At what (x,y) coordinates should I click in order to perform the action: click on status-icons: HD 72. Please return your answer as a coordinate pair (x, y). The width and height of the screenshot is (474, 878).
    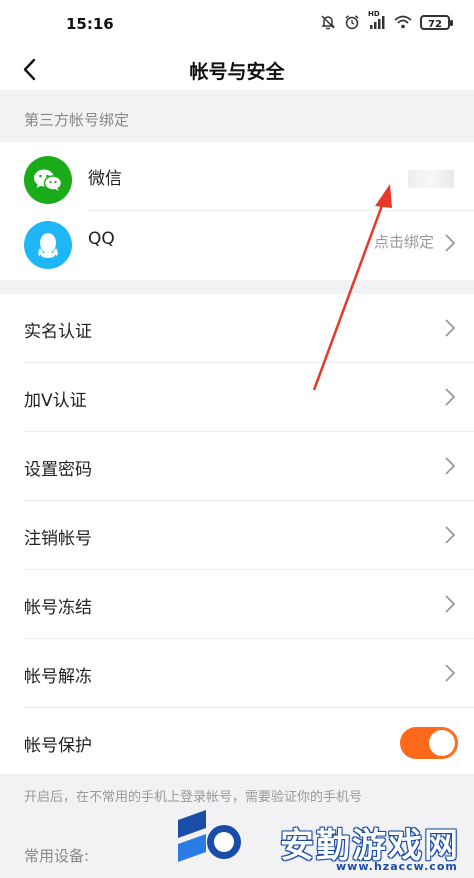
    Looking at the image, I should click on (386, 20).